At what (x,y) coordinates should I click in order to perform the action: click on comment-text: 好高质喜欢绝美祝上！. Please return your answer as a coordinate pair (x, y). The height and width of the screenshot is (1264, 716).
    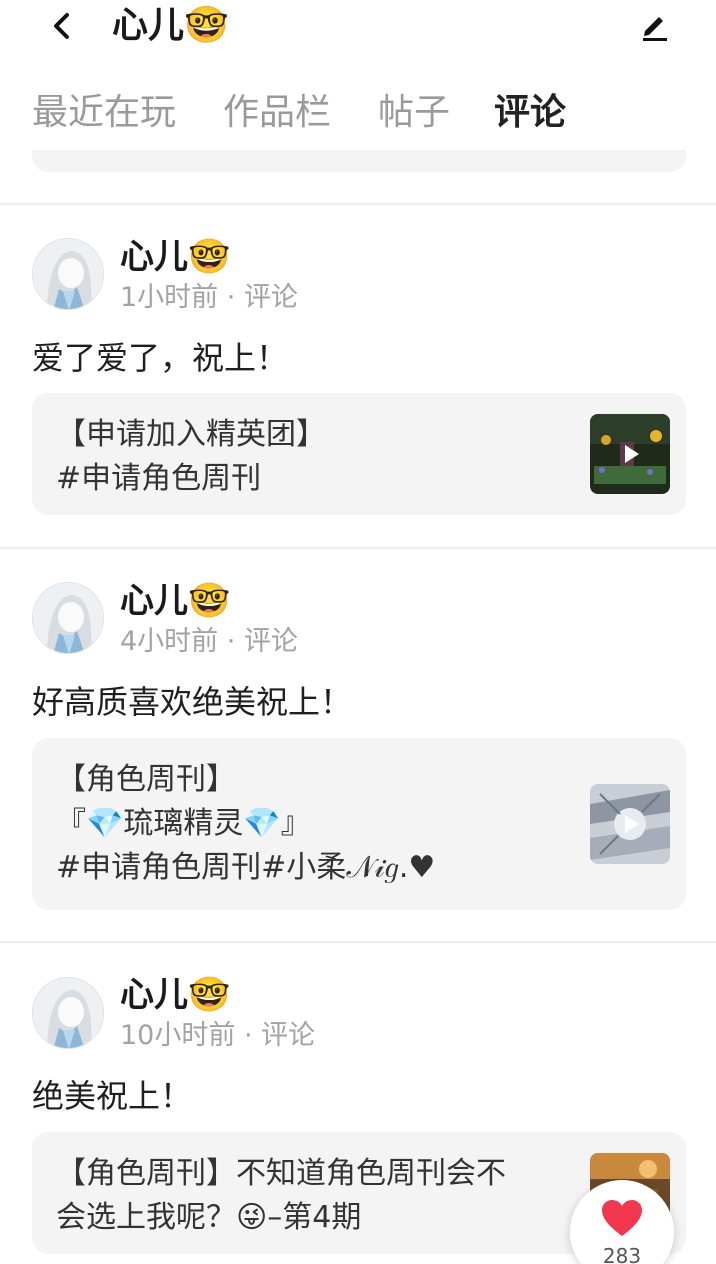
    Looking at the image, I should click on (192, 702).